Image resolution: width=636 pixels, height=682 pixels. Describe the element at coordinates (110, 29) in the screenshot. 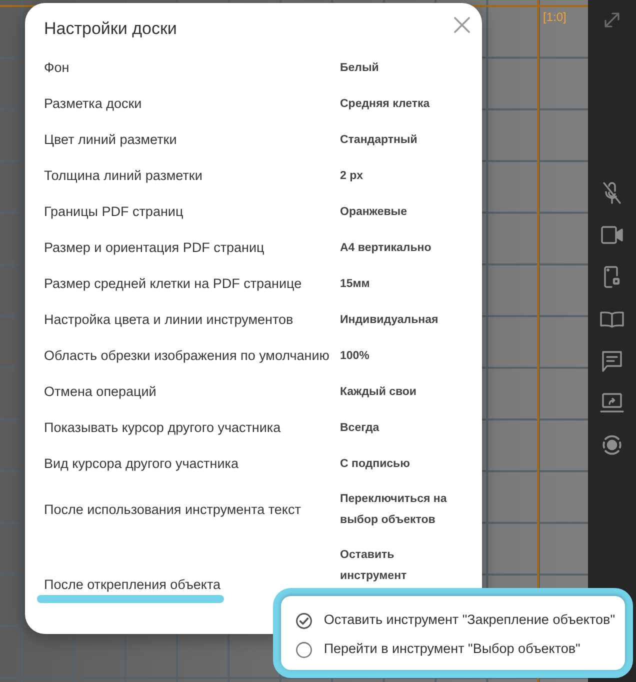

I see `dialog-title: Настройки доски` at that location.